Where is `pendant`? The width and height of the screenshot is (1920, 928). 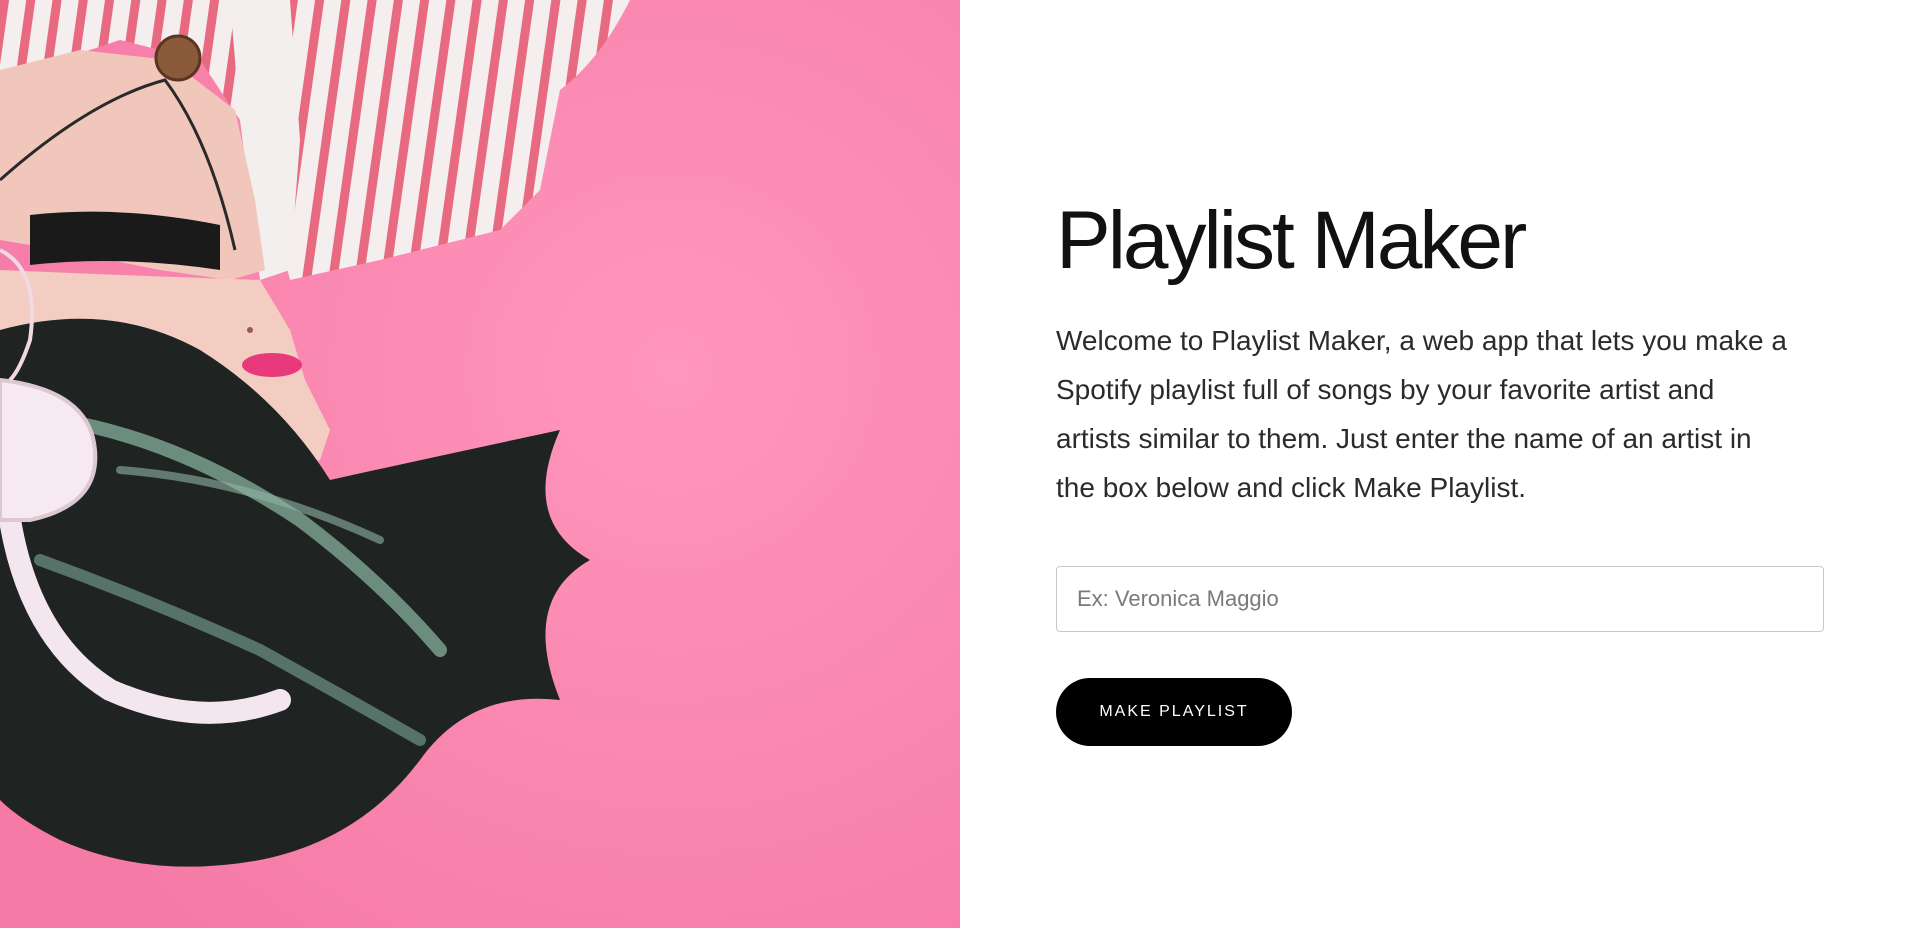 pendant is located at coordinates (178, 58).